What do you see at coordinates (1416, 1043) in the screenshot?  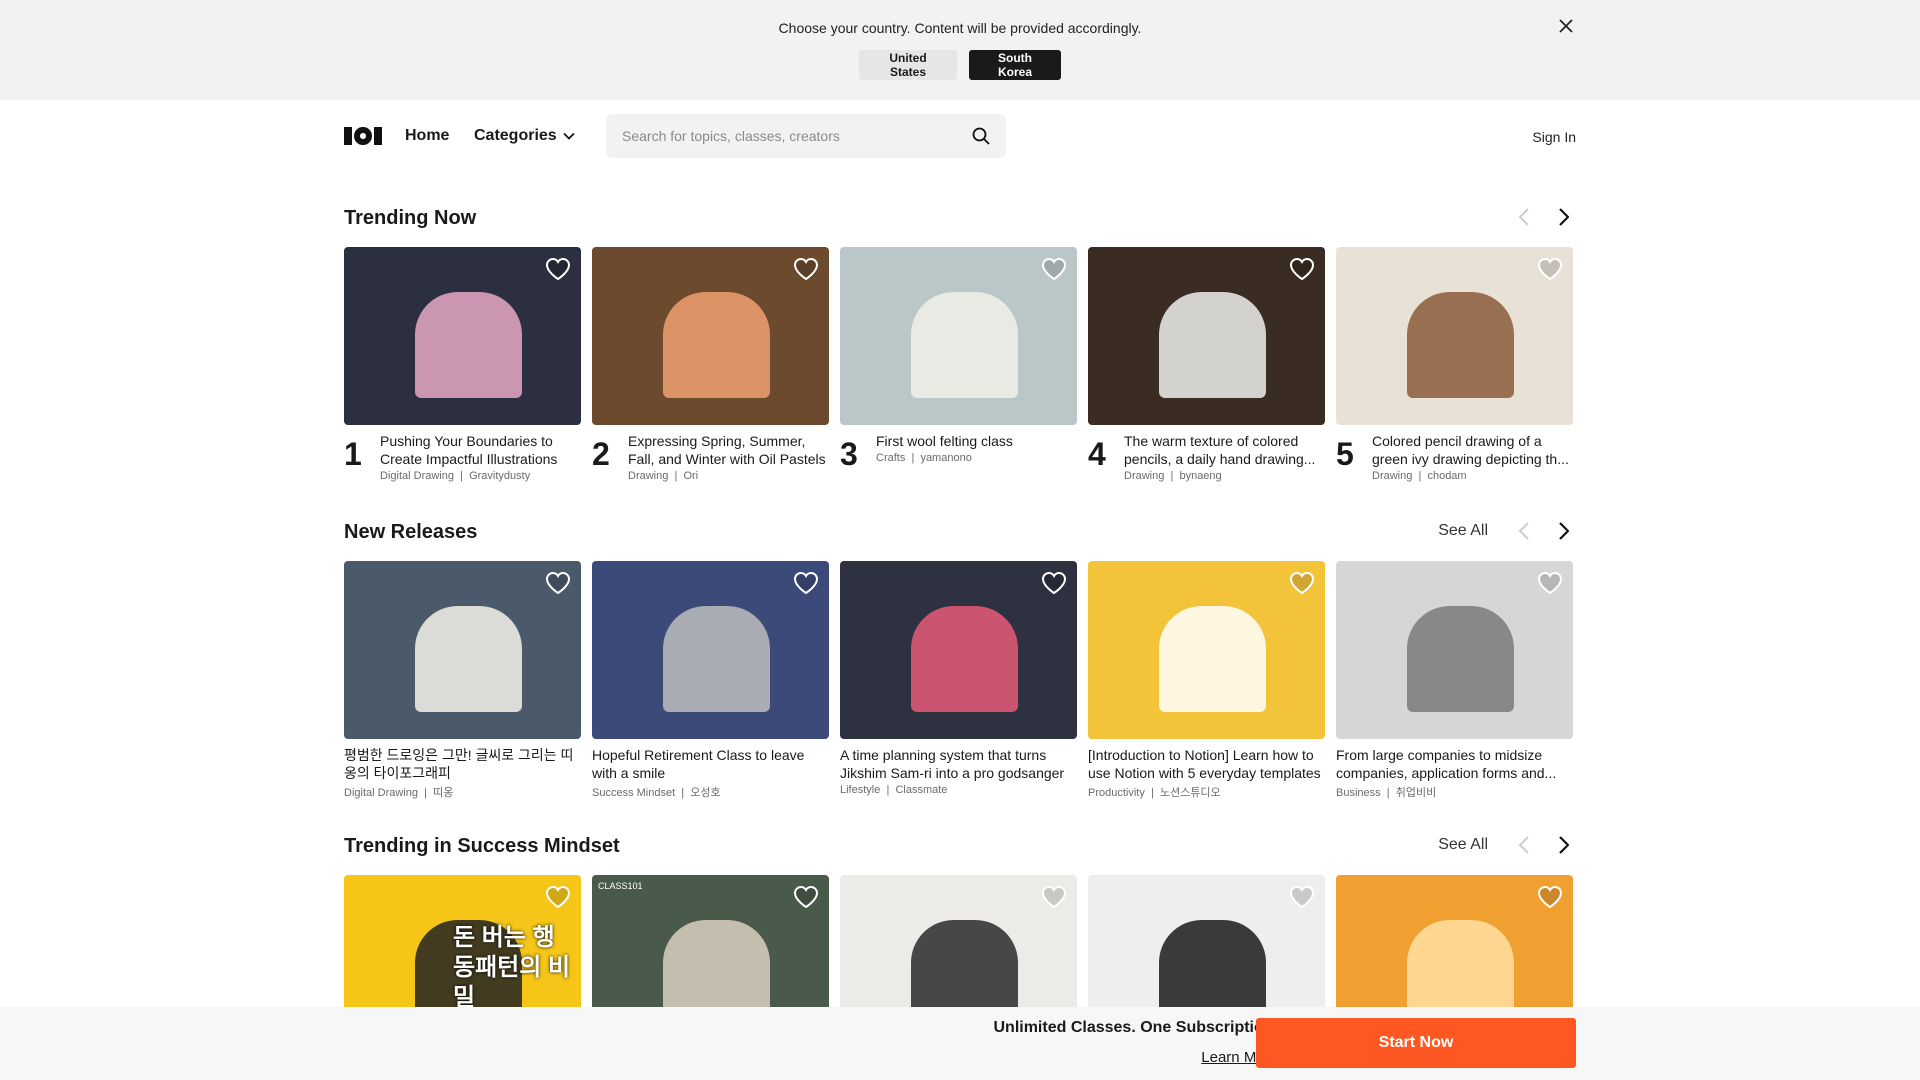 I see `start-now-button: Start Now` at bounding box center [1416, 1043].